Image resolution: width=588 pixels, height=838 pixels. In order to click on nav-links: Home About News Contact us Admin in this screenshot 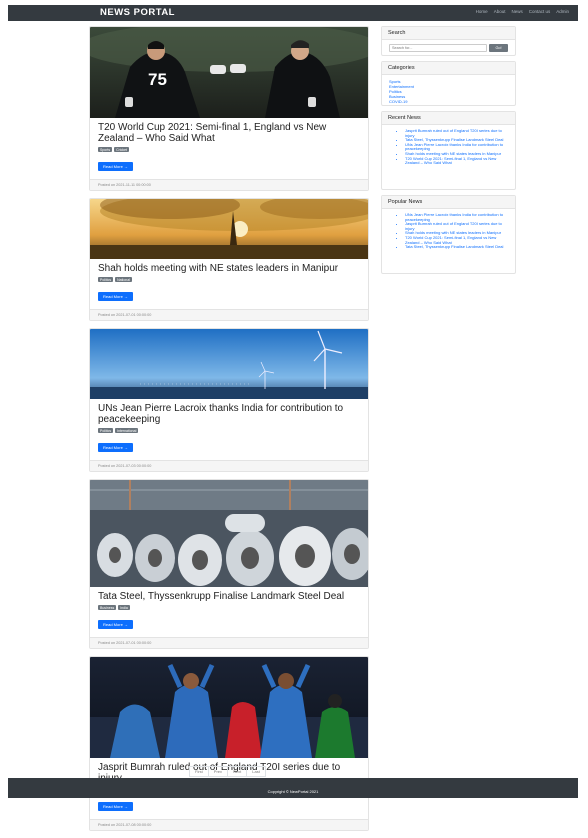, I will do `click(522, 11)`.